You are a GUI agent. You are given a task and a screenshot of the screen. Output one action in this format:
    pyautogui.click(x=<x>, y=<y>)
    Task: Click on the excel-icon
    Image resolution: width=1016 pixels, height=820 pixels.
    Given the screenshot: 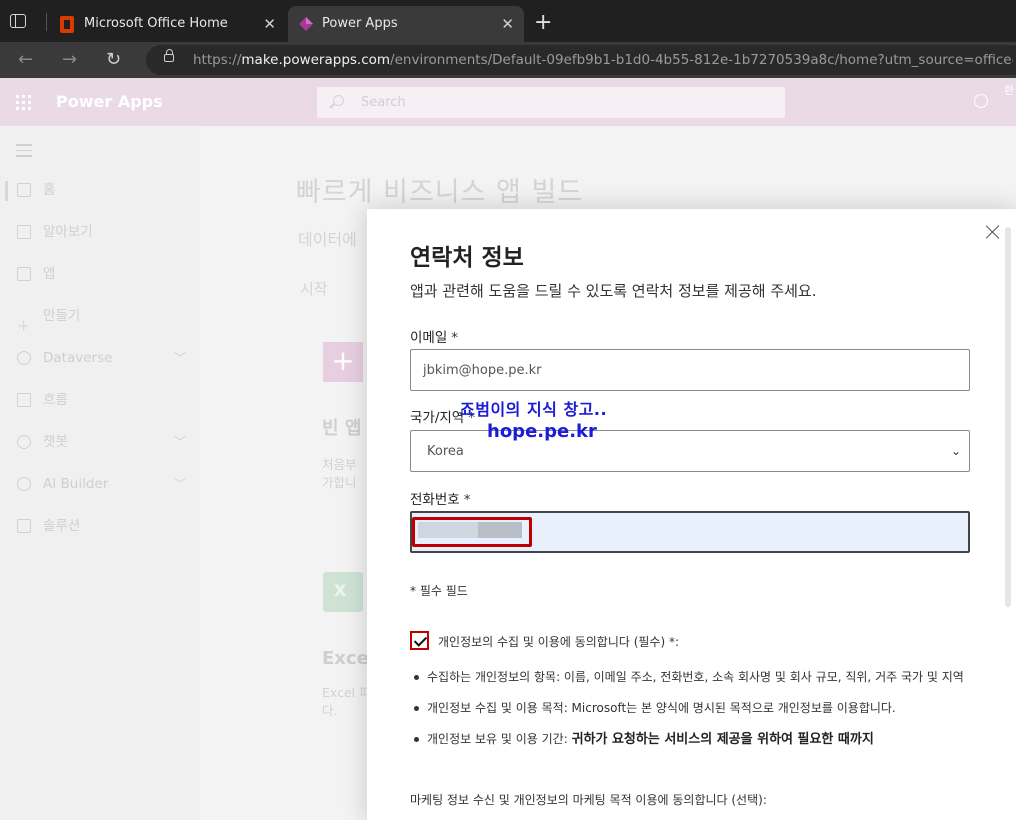 What is the action you would take?
    pyautogui.click(x=343, y=592)
    